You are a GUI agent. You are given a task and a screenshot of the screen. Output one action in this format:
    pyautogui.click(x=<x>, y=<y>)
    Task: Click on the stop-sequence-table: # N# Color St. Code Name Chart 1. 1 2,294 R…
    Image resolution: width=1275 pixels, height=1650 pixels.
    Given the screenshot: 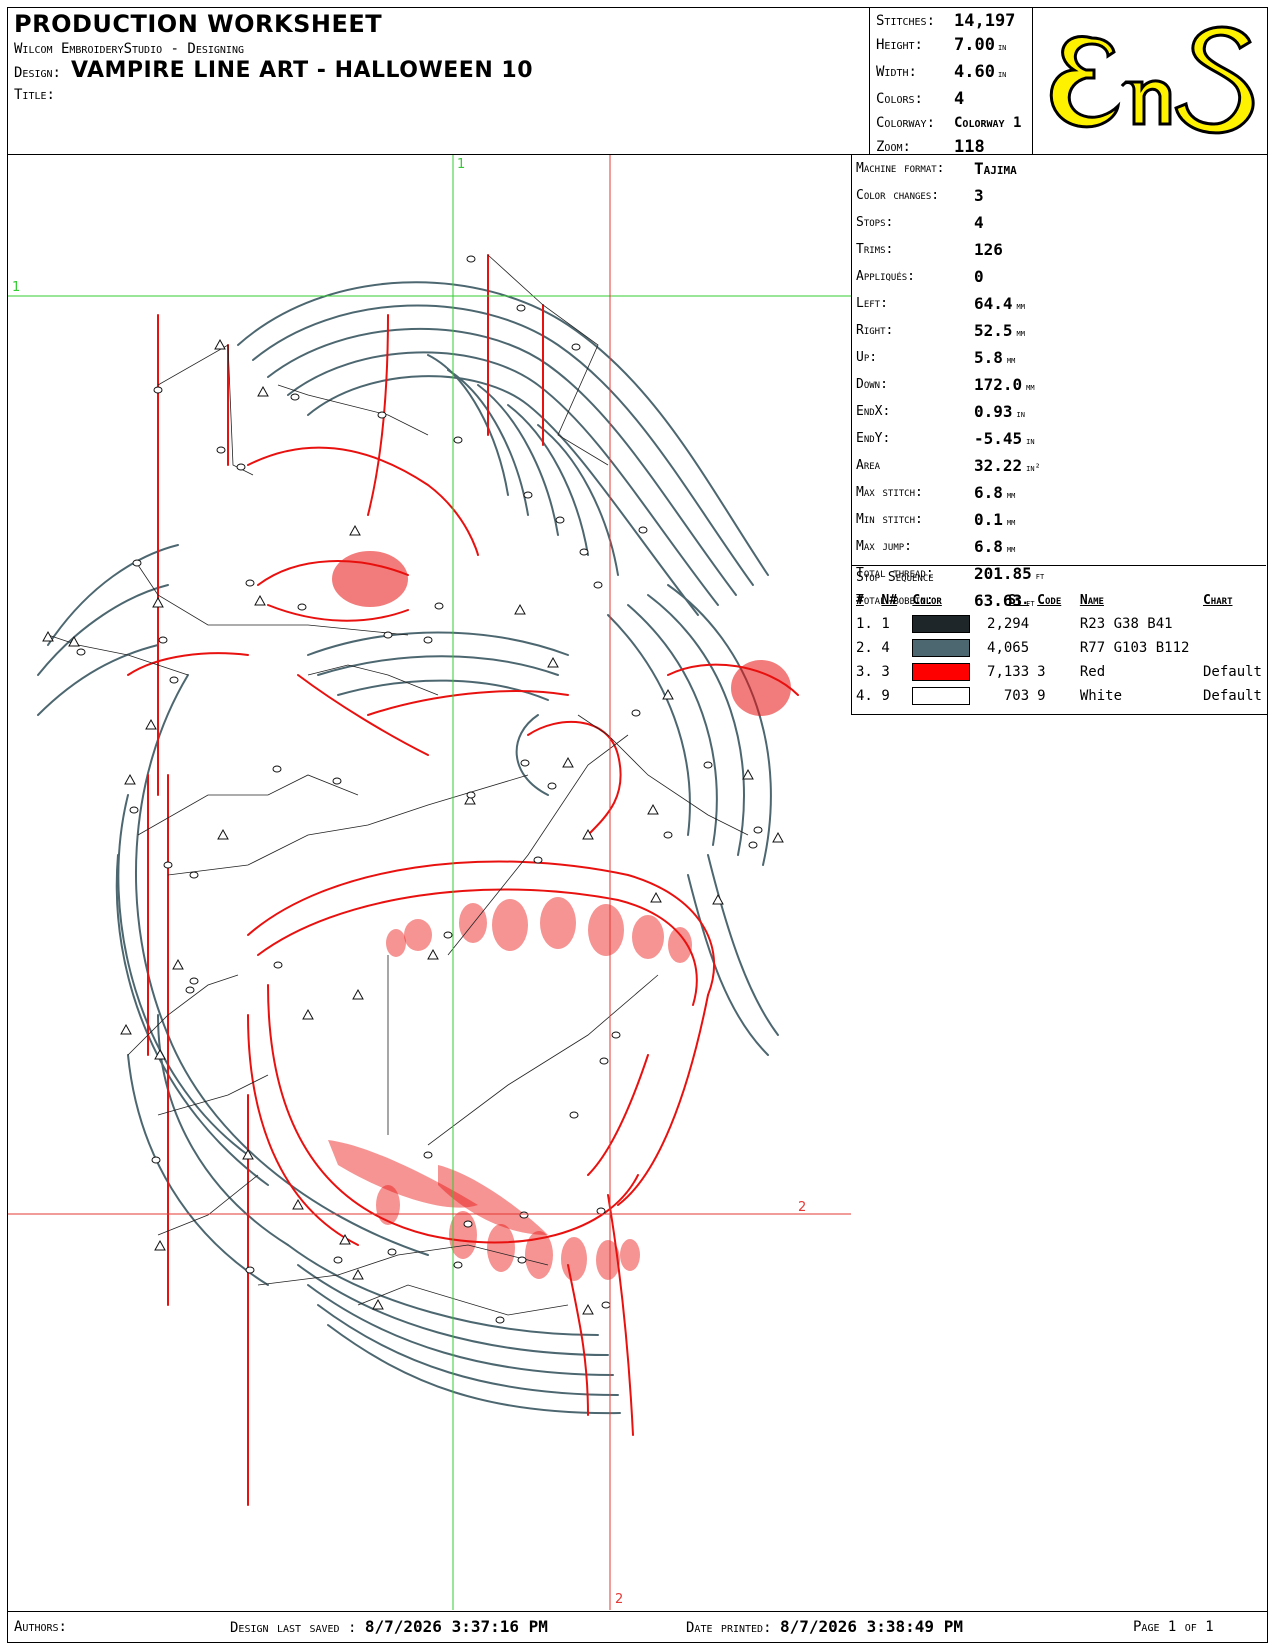 What is the action you would take?
    pyautogui.click(x=1059, y=648)
    